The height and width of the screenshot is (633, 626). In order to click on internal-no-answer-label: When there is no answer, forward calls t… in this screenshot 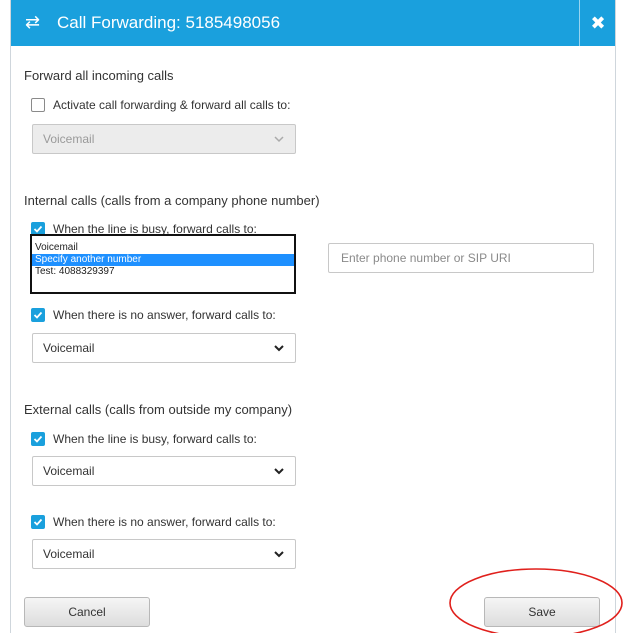, I will do `click(164, 315)`.